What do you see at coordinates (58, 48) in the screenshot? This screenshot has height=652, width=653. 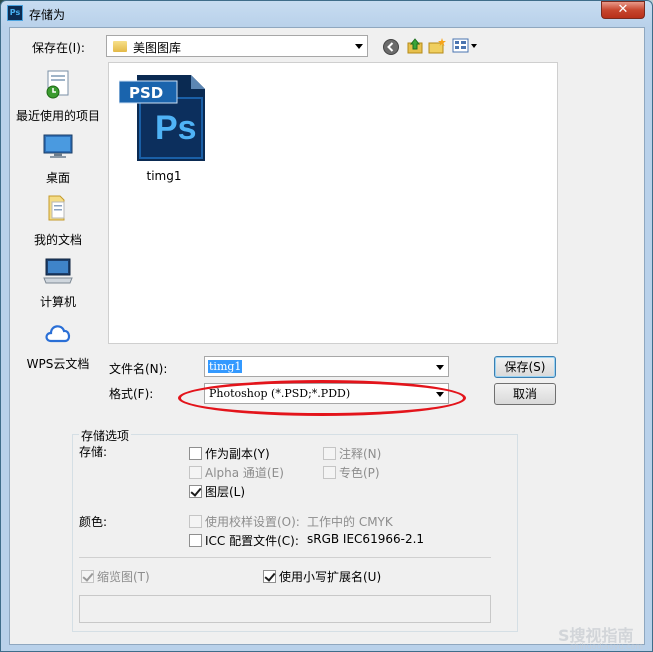 I see `save-in-label: 保存在(I):` at bounding box center [58, 48].